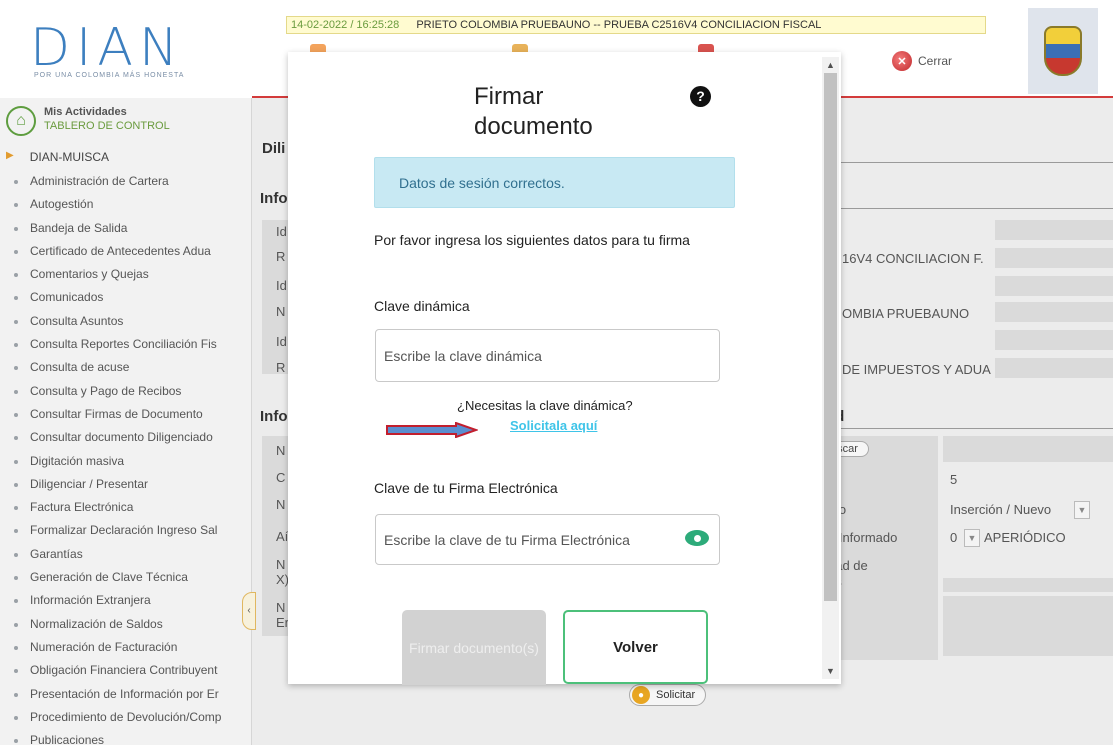 The image size is (1113, 745). What do you see at coordinates (474, 647) in the screenshot?
I see `sign-documents-button: Firmar documento(s)` at bounding box center [474, 647].